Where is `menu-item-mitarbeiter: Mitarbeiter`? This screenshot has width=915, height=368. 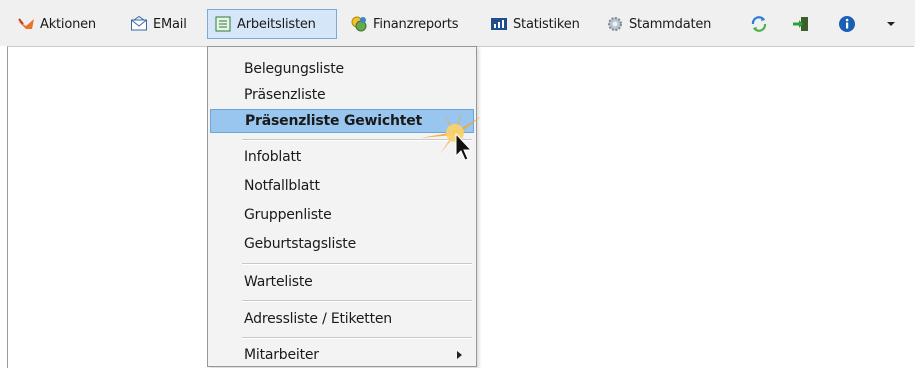 menu-item-mitarbeiter: Mitarbeiter is located at coordinates (342, 355).